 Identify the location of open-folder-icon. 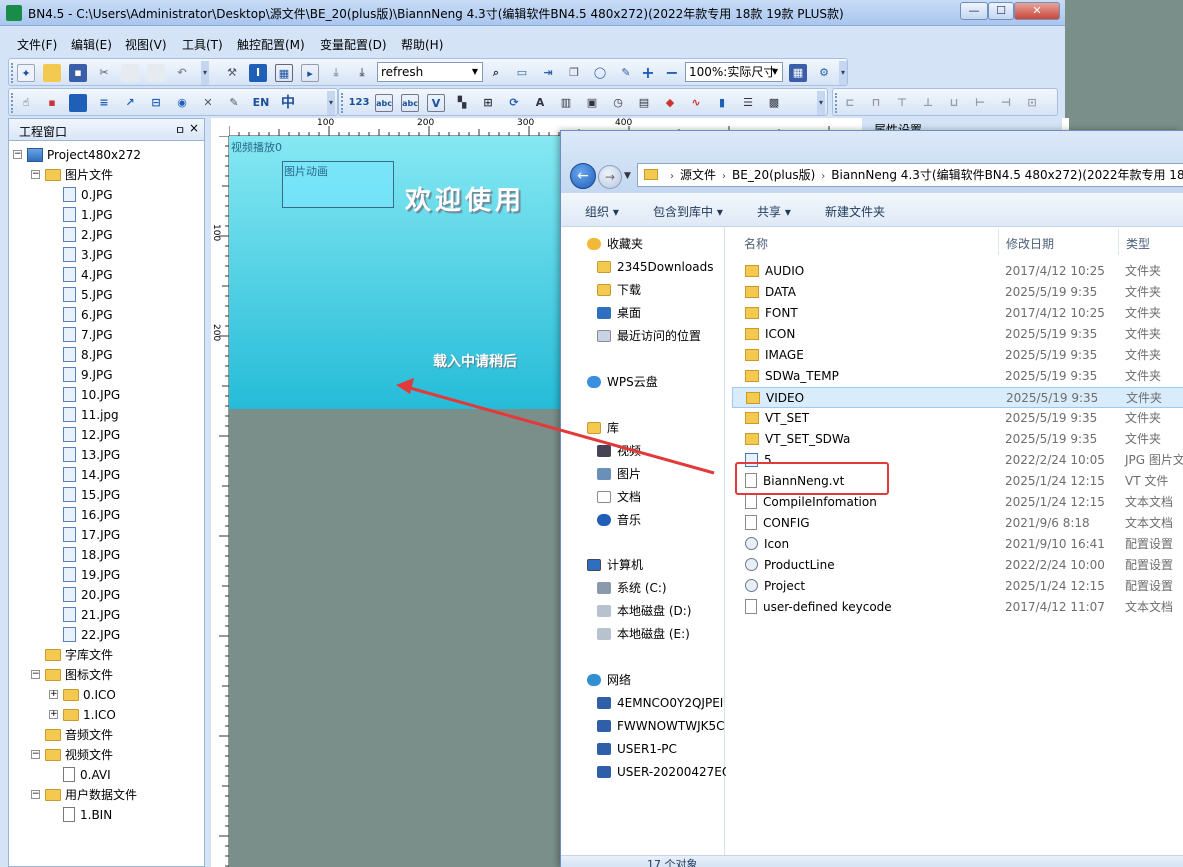
(52, 73).